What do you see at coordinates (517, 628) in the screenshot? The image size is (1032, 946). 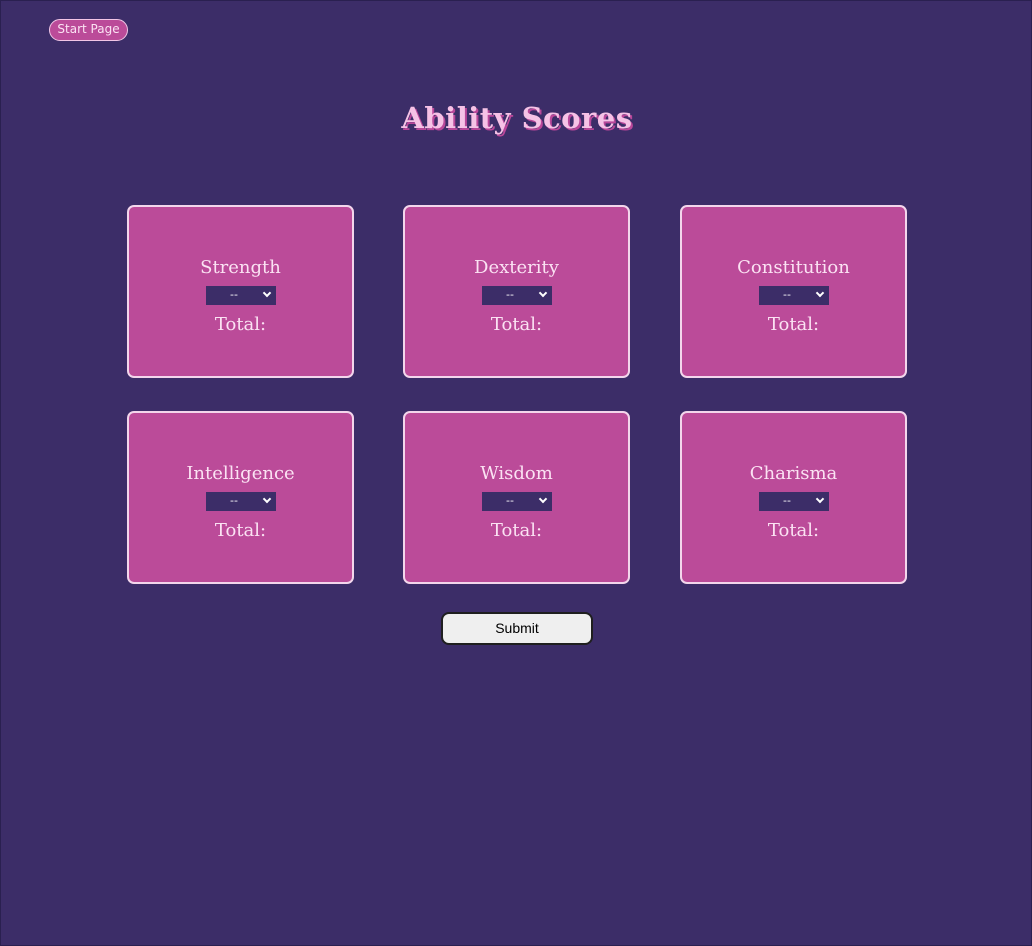 I see `submit-button: Submit` at bounding box center [517, 628].